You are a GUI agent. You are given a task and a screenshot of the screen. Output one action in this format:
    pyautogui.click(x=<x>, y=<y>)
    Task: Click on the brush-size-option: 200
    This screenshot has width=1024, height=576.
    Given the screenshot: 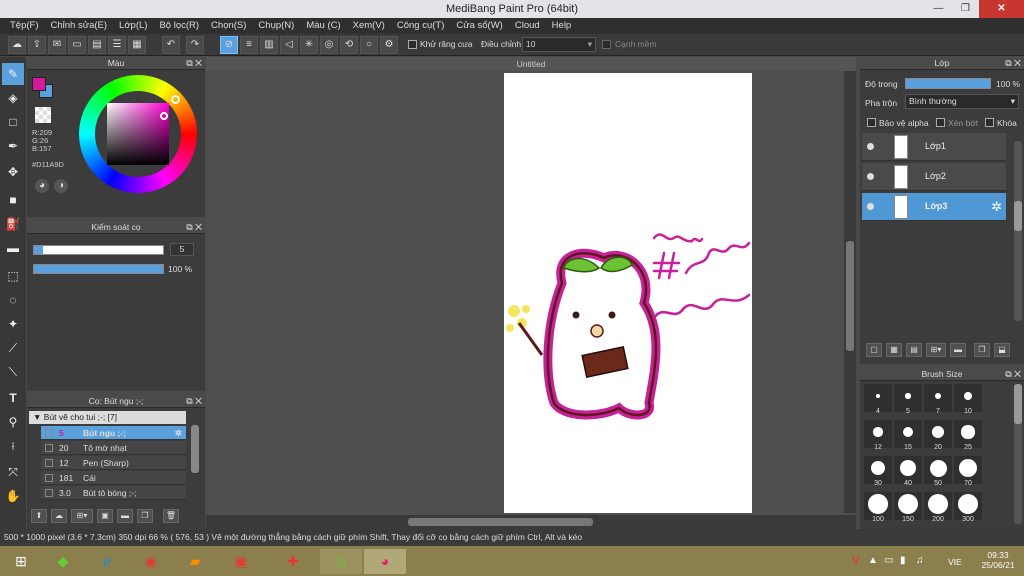 What is the action you would take?
    pyautogui.click(x=938, y=507)
    